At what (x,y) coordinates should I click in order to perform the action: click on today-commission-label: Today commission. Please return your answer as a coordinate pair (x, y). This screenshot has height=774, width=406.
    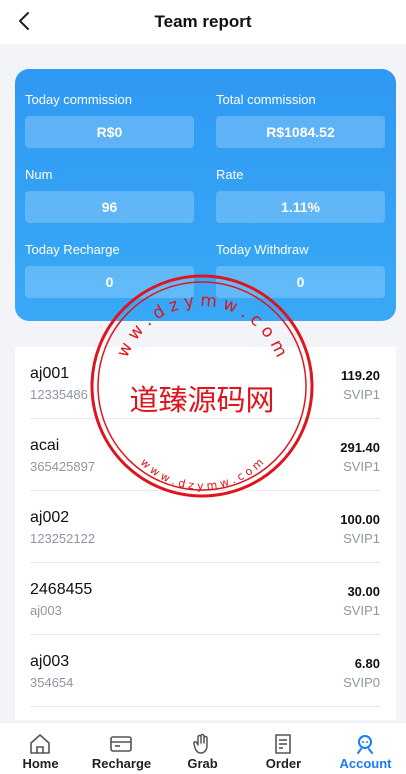
    Looking at the image, I should click on (78, 99).